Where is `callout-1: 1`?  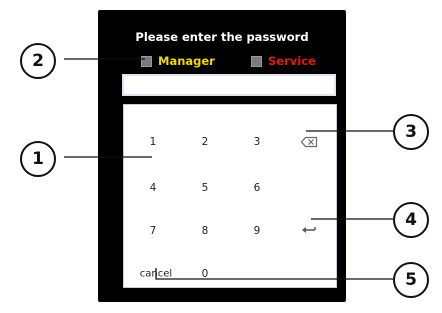
callout-1: 1 is located at coordinates (38, 159).